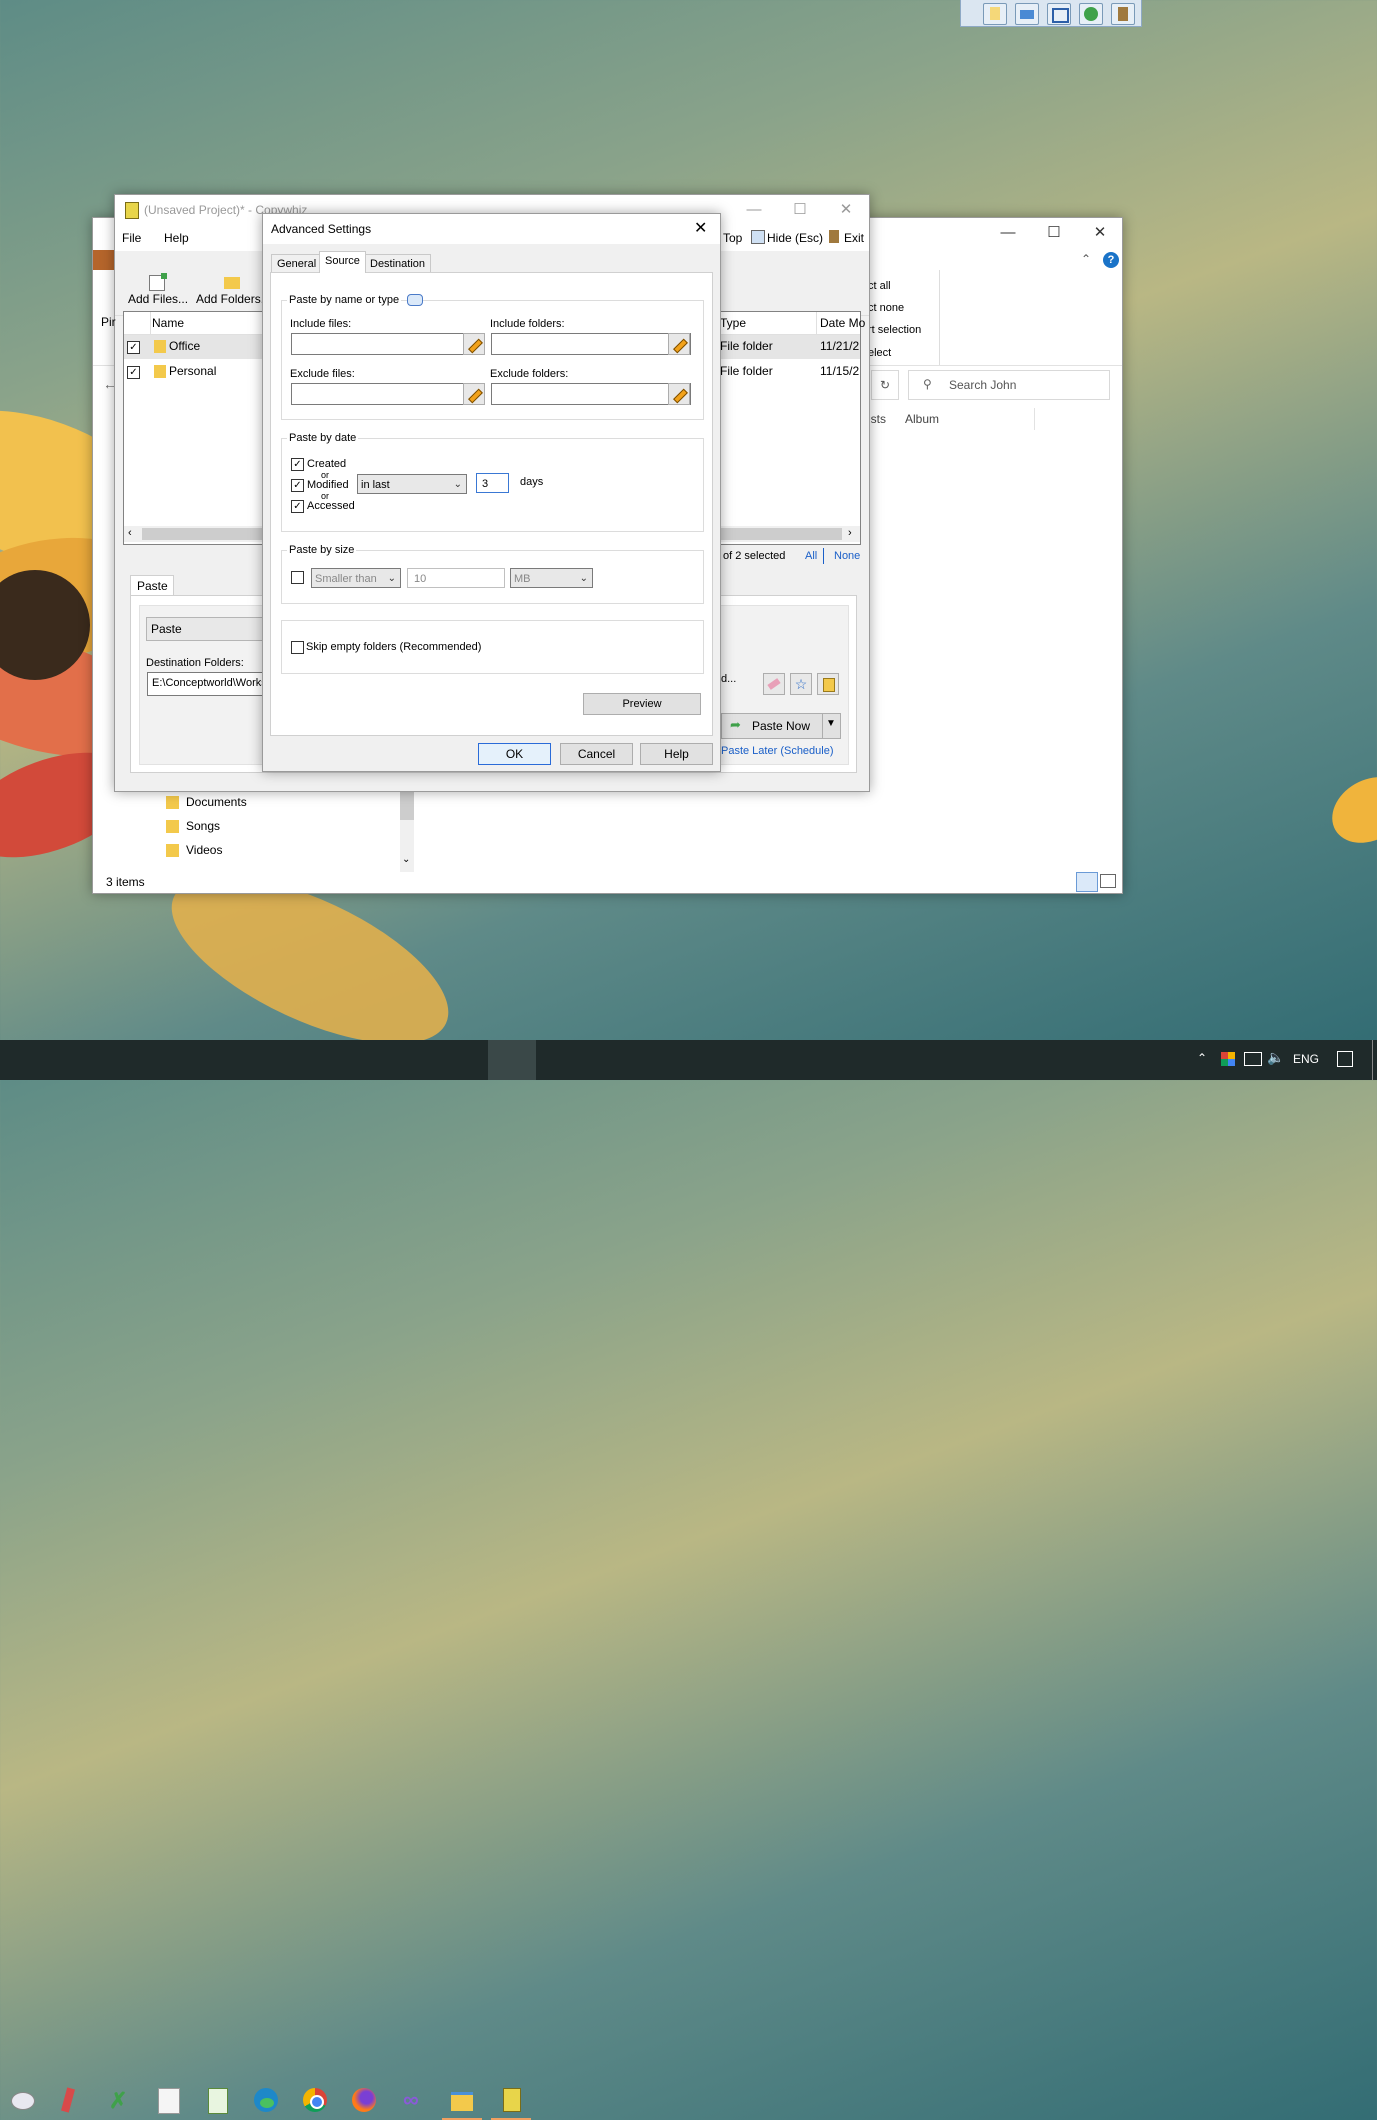  Describe the element at coordinates (1372, 1060) in the screenshot. I see `show-desktop-button` at that location.